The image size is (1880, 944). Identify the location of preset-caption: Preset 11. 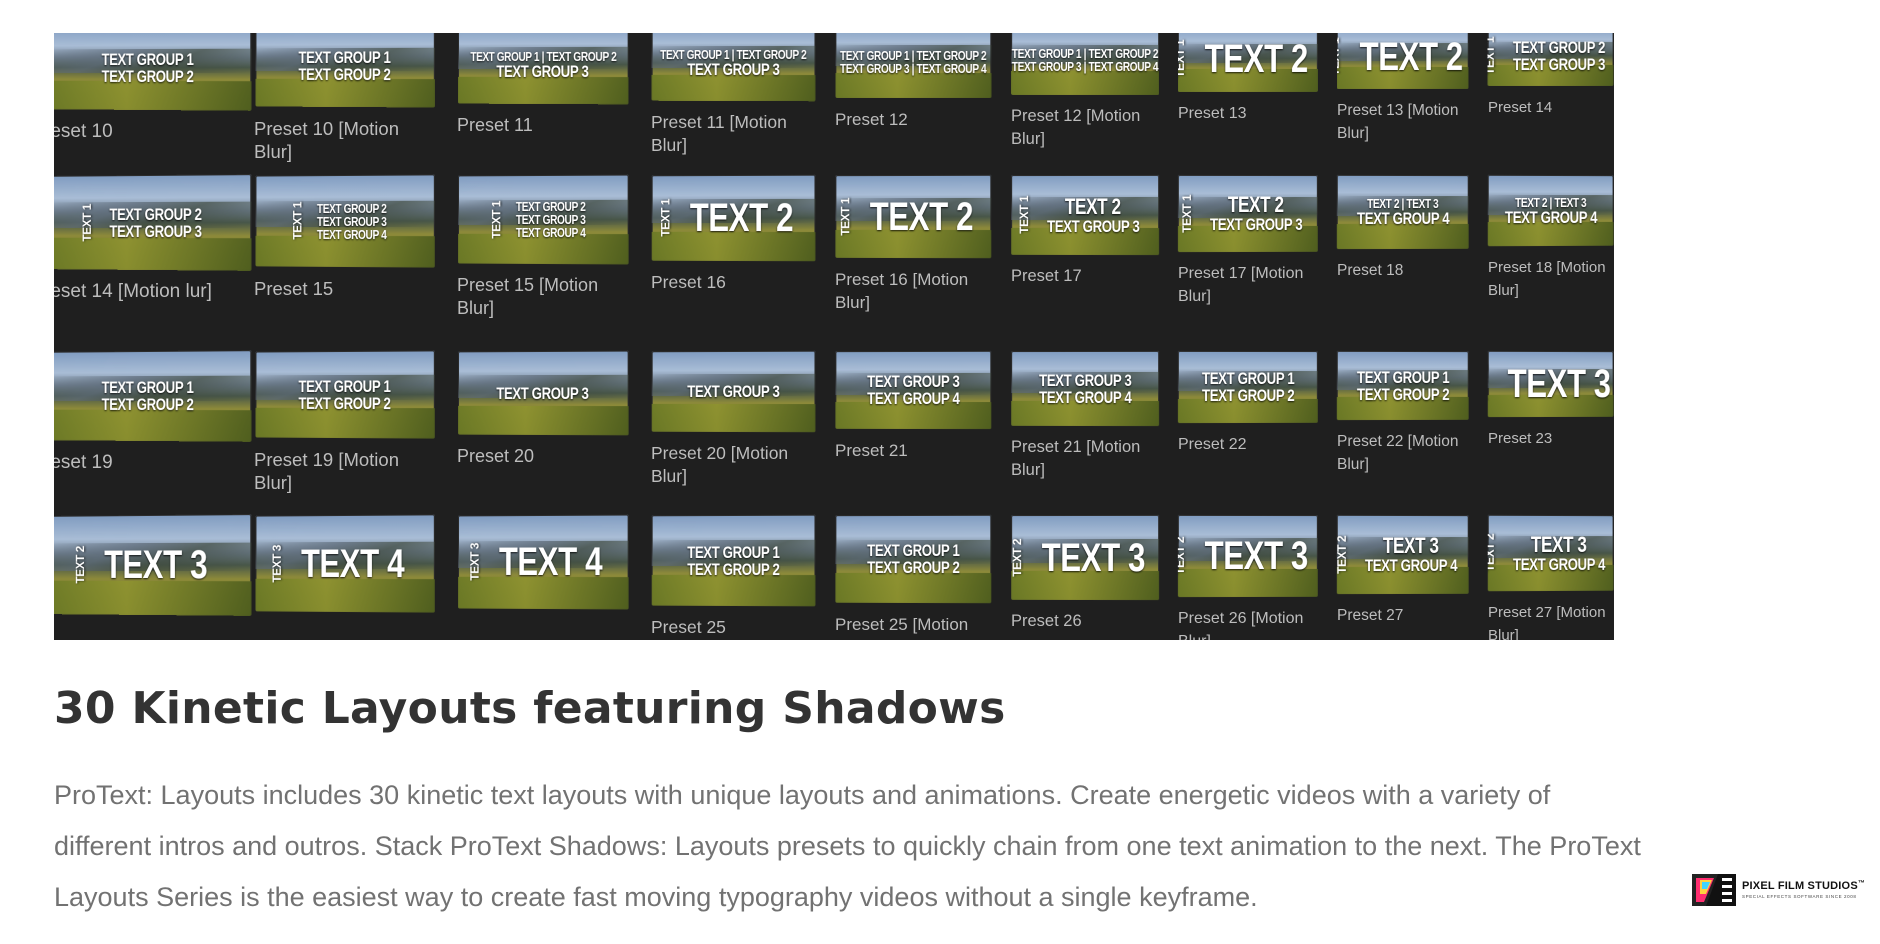
(495, 125).